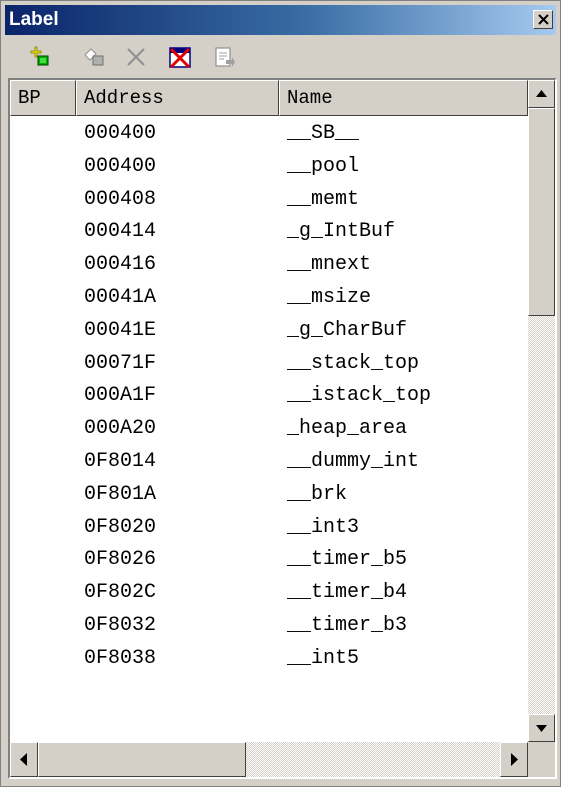 This screenshot has width=561, height=787. I want to click on name-cell: __int5, so click(323, 658).